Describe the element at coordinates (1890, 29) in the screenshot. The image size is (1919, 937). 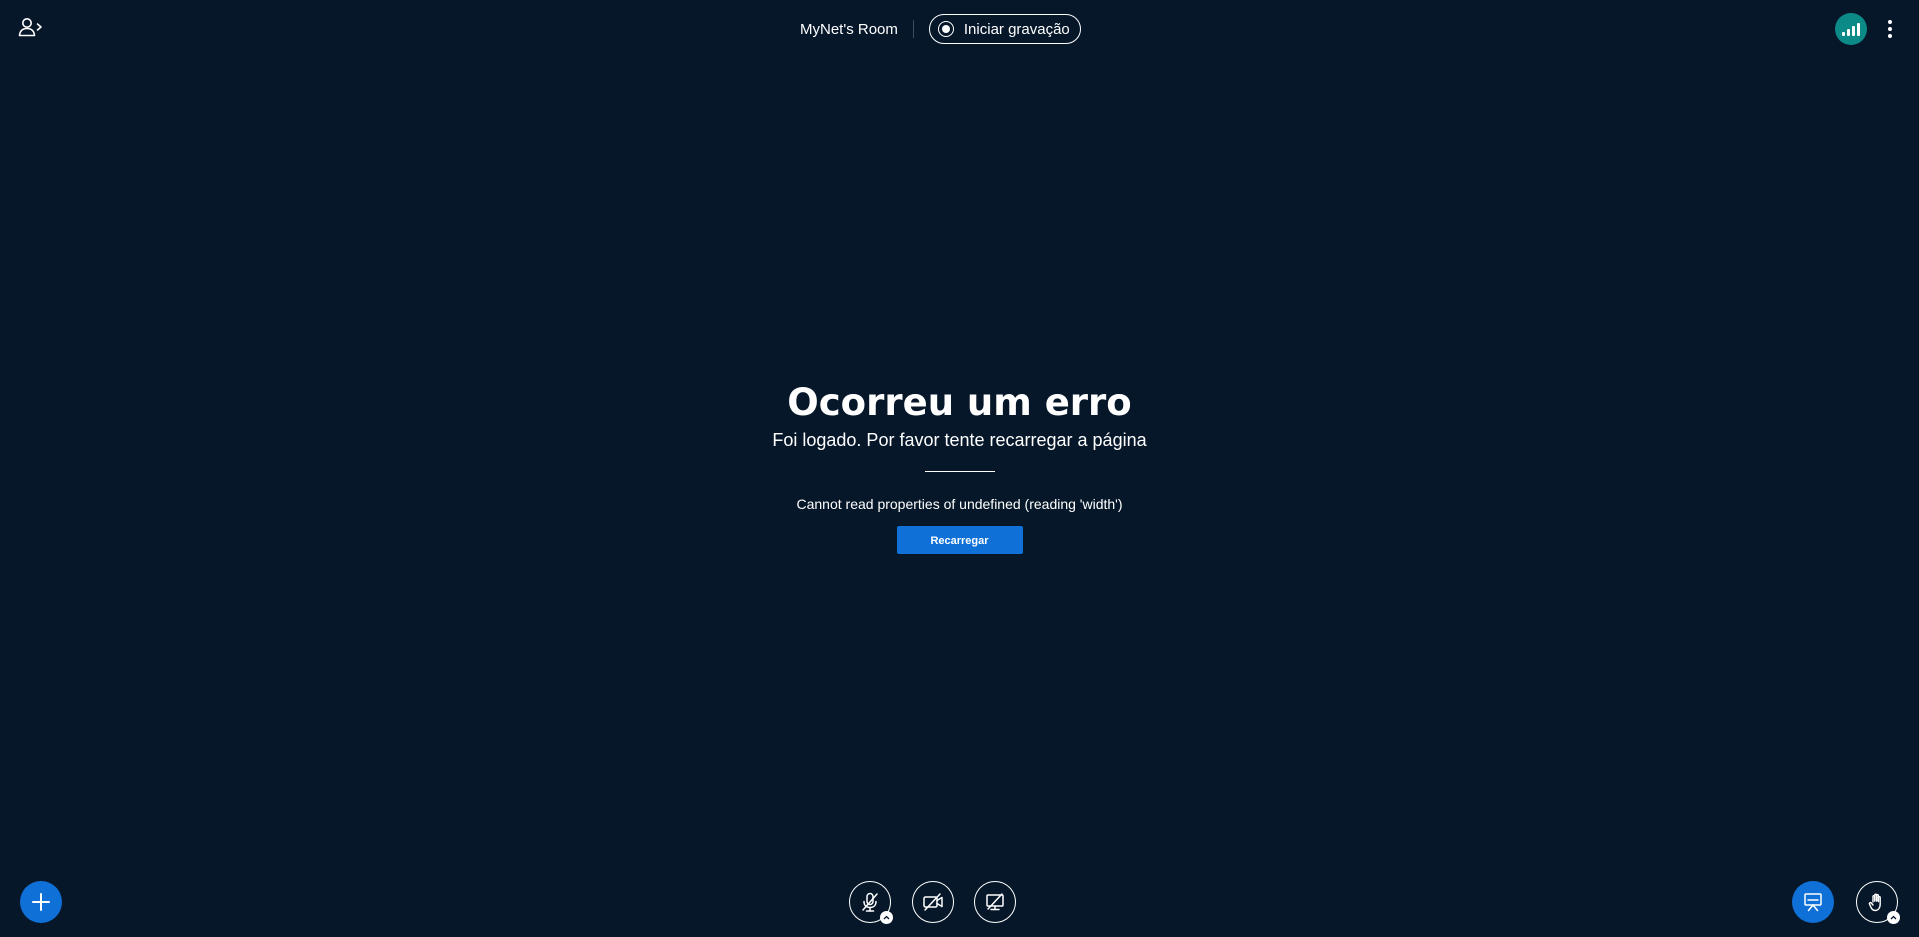
I see `options-kebab-icon` at that location.